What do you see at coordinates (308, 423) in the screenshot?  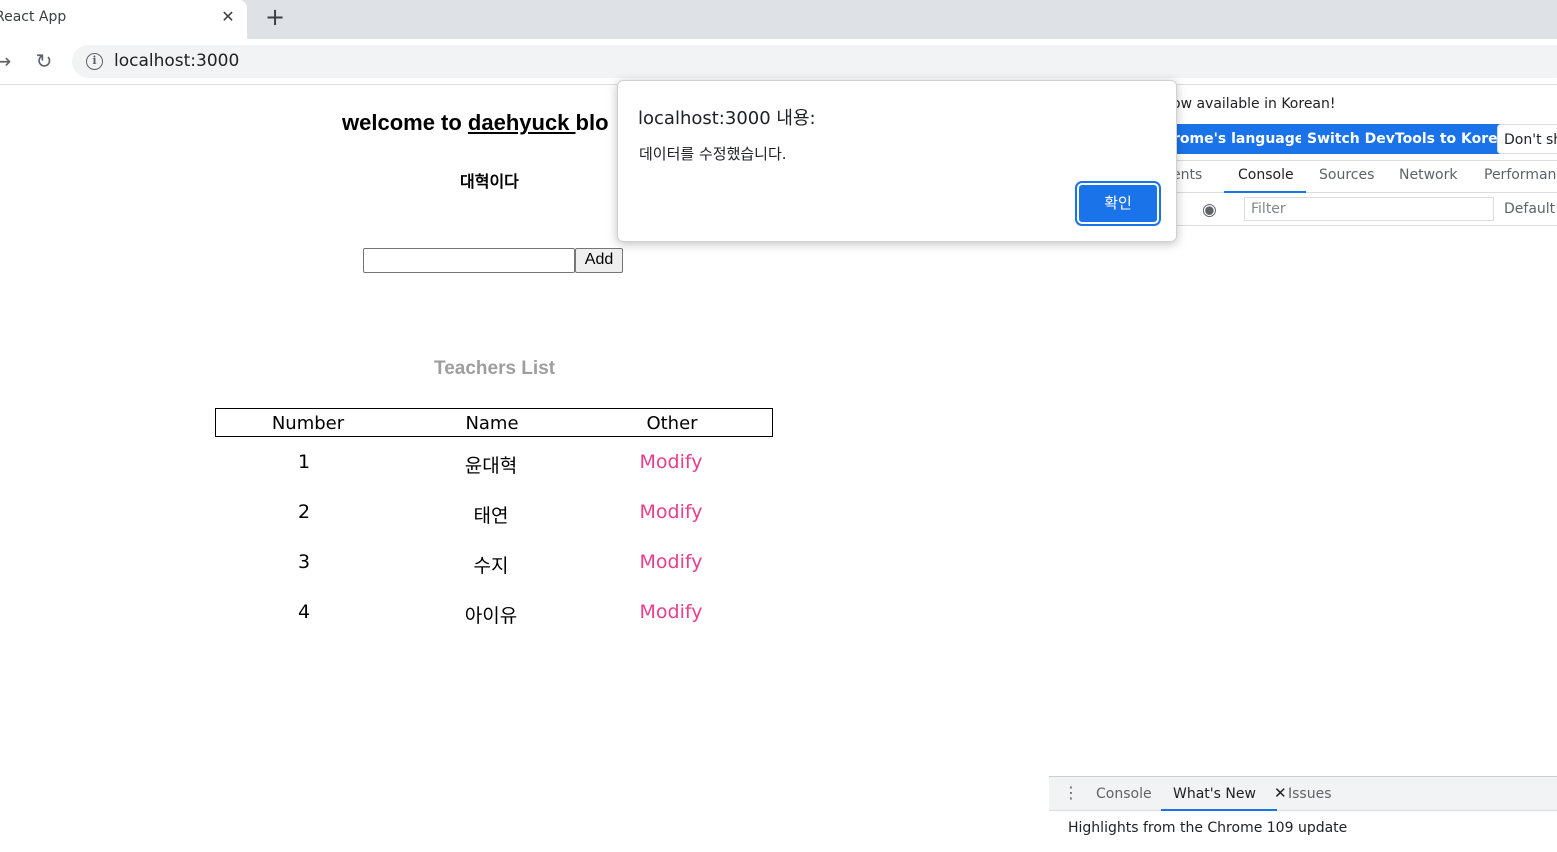 I see `column-header-number: Number` at bounding box center [308, 423].